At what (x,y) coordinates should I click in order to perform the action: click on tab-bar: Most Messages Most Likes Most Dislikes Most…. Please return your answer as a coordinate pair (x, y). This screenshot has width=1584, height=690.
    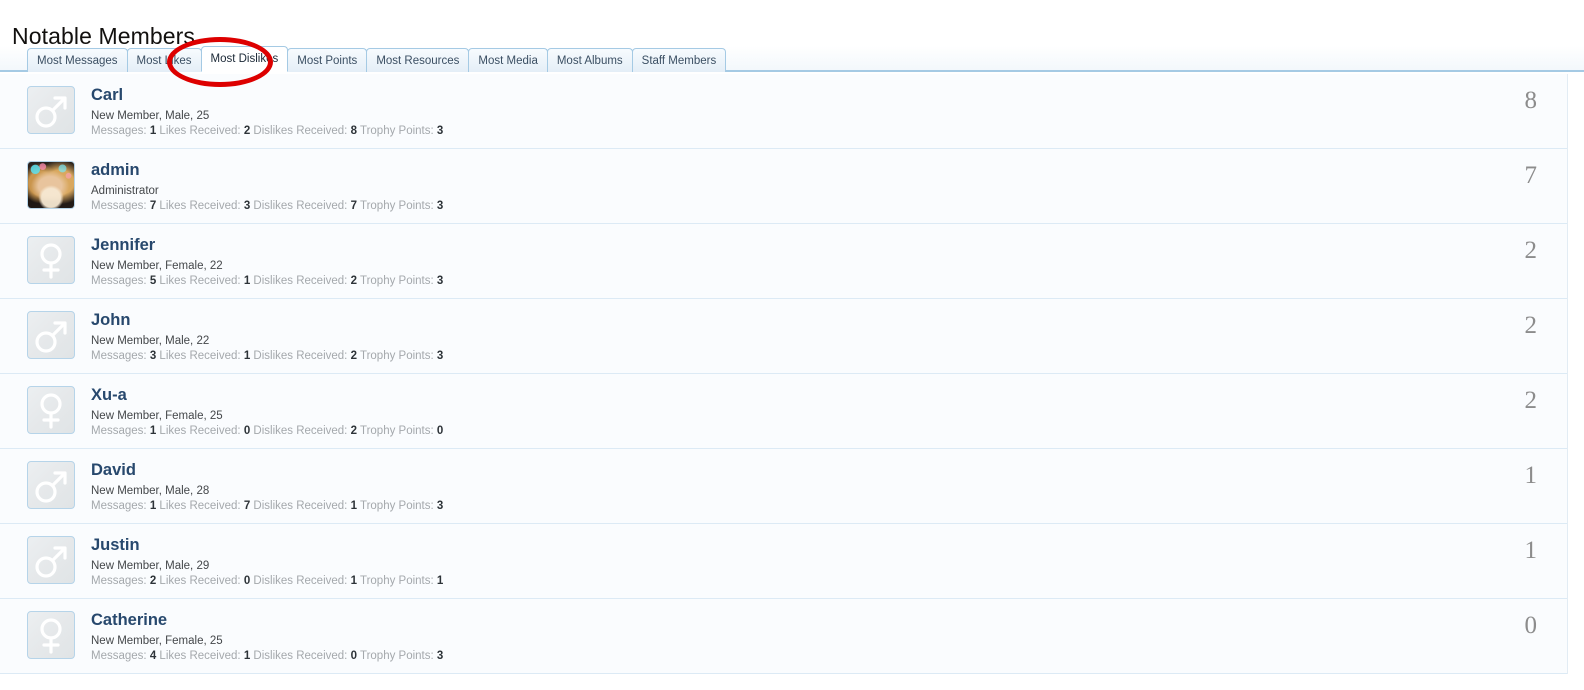
    Looking at the image, I should click on (792, 59).